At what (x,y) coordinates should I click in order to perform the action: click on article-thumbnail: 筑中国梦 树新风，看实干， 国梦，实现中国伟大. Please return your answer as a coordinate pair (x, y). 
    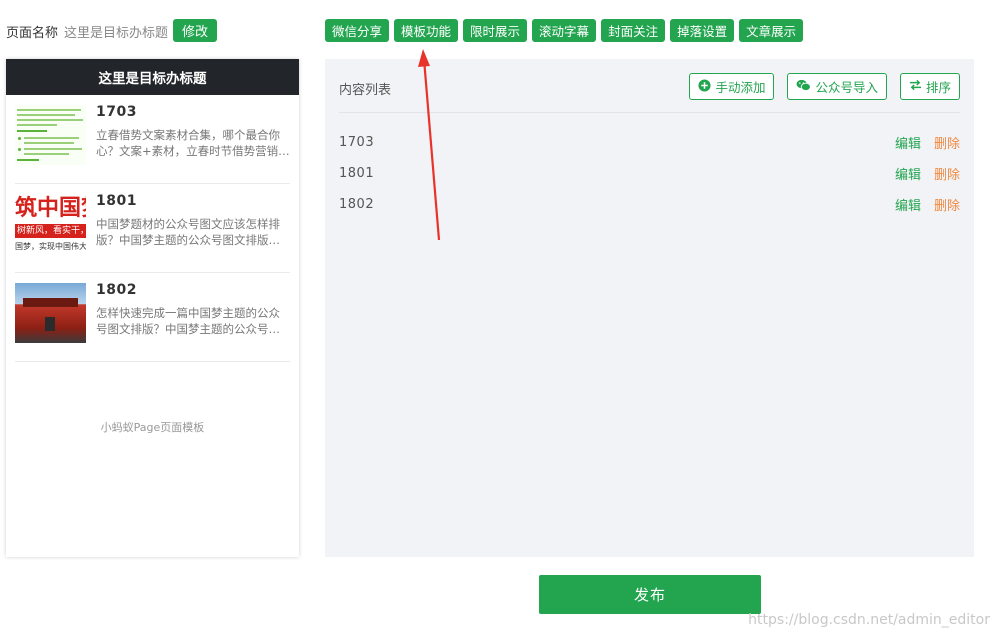
    Looking at the image, I should click on (50, 224).